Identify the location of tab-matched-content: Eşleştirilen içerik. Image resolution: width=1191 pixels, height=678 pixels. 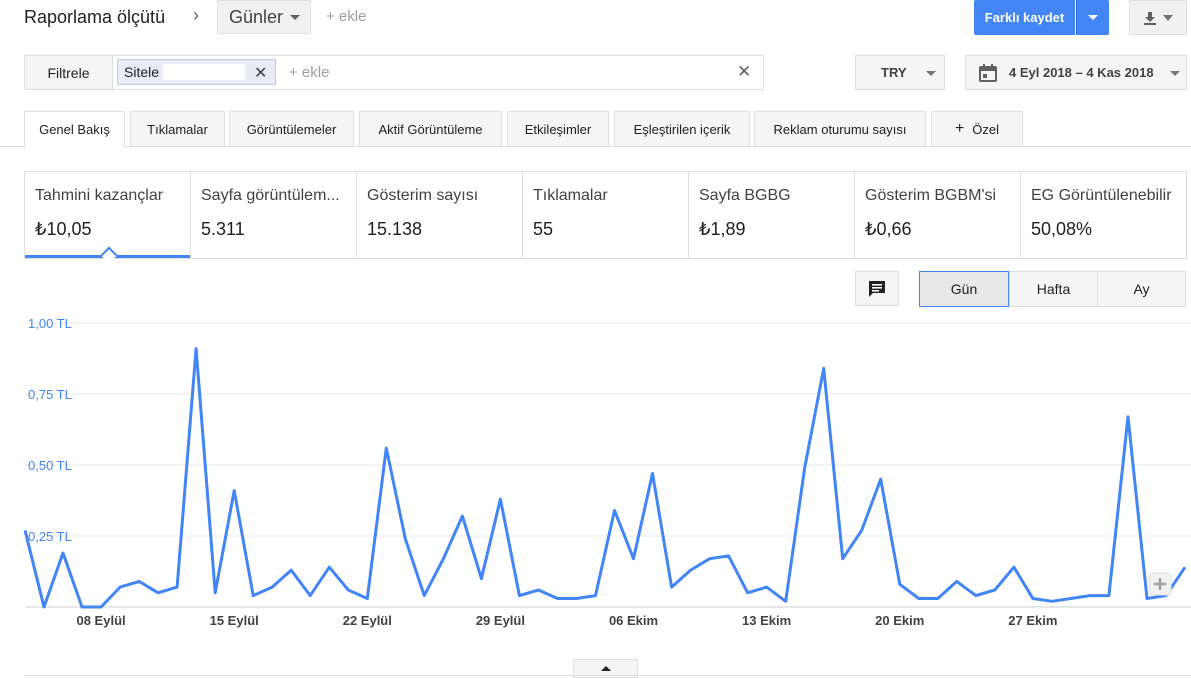
(682, 129).